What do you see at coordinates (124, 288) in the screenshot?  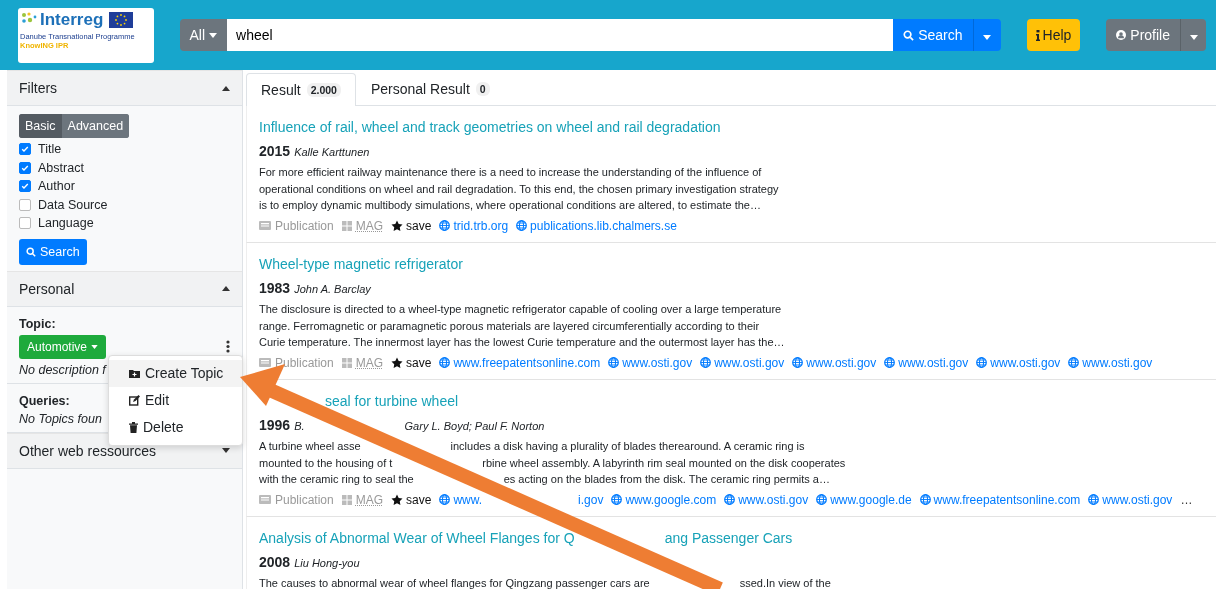 I see `personal-header: Personal` at bounding box center [124, 288].